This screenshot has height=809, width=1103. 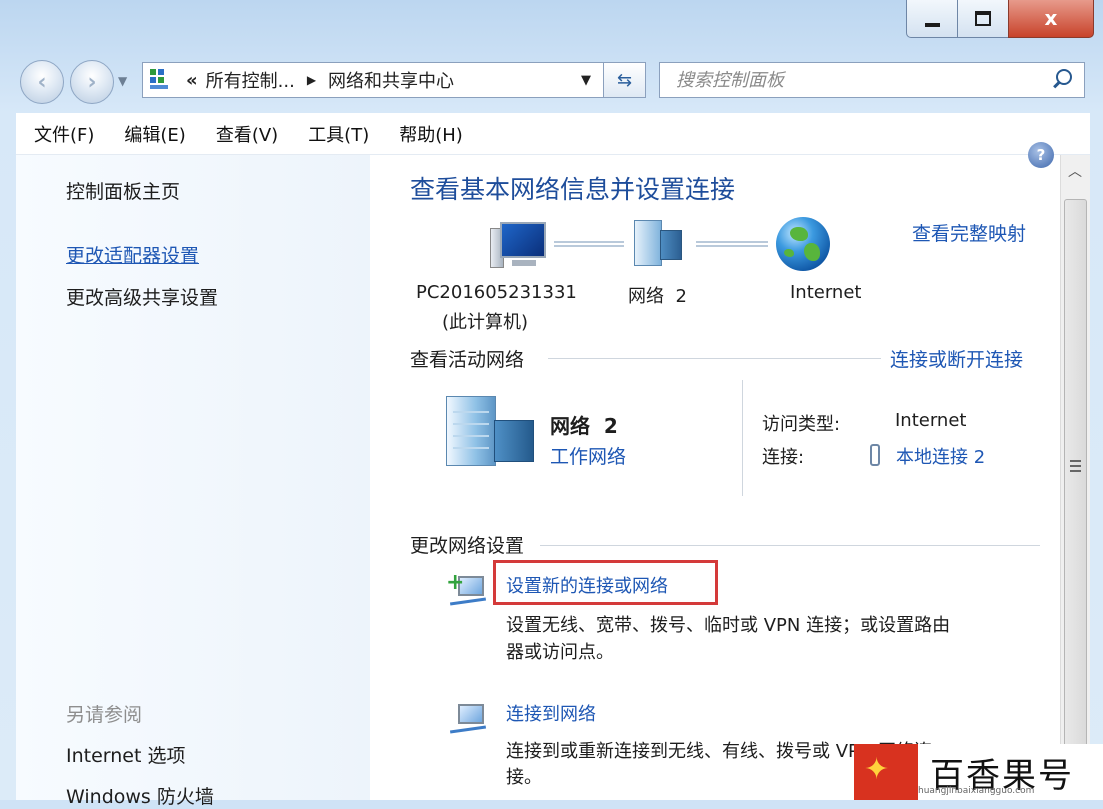 What do you see at coordinates (742, 438) in the screenshot?
I see `vertical-divider` at bounding box center [742, 438].